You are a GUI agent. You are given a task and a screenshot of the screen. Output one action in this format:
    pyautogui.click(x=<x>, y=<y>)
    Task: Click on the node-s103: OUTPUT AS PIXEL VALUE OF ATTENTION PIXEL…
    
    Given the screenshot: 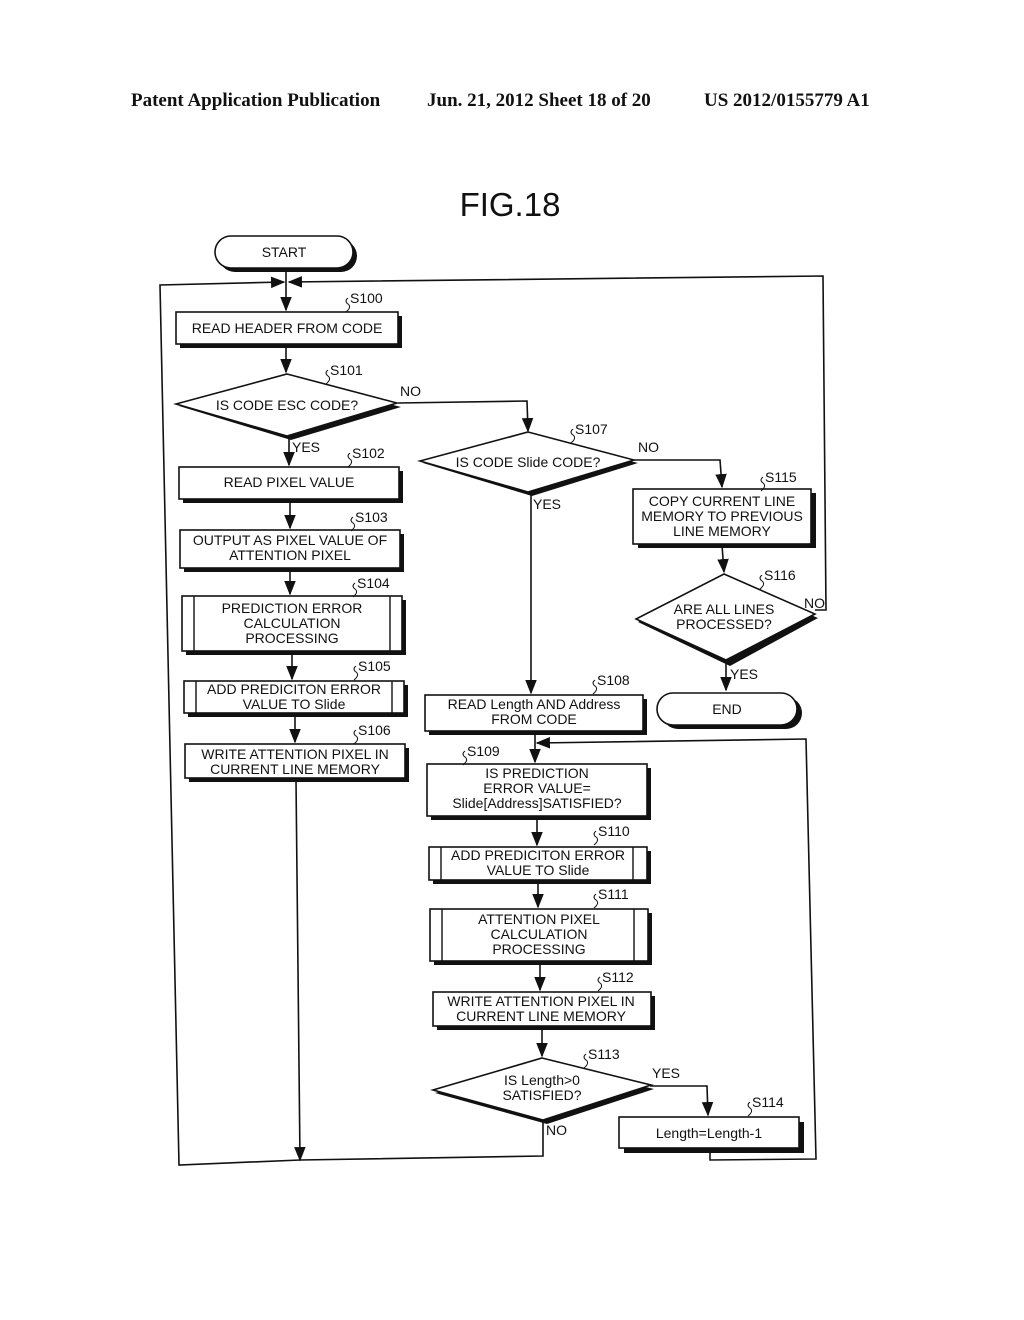 What is the action you would take?
    pyautogui.click(x=291, y=540)
    